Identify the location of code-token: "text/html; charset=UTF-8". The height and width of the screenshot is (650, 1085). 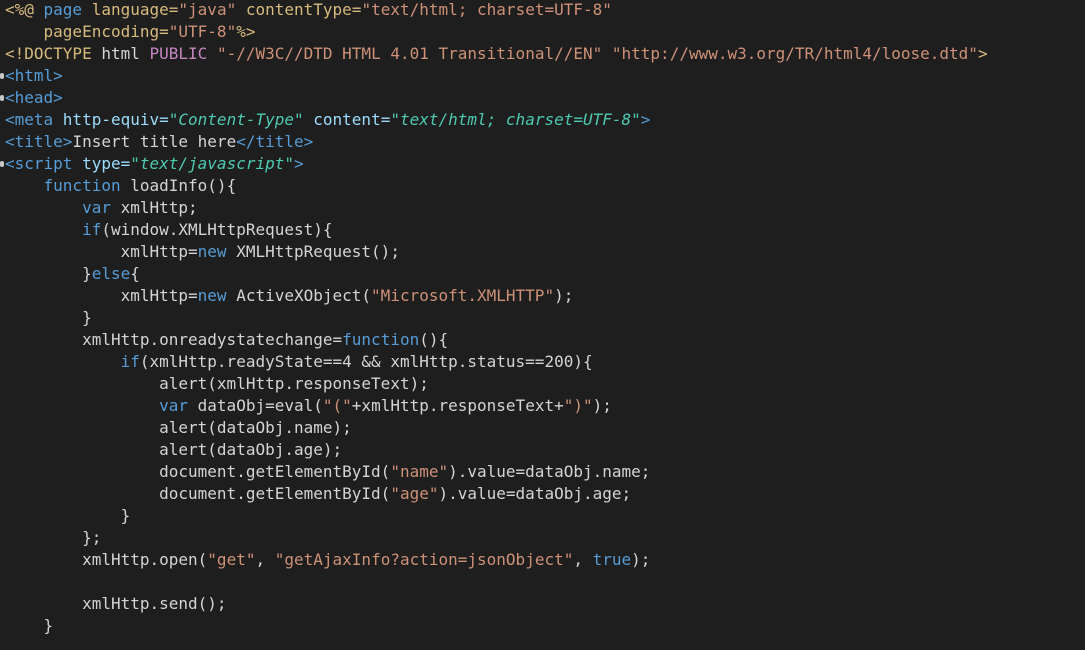
(486, 9).